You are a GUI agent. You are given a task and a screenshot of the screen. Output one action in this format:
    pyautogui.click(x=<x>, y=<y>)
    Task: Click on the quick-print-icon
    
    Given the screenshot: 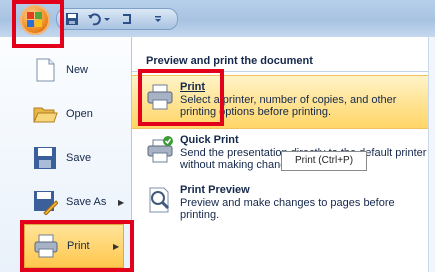 What is the action you would take?
    pyautogui.click(x=160, y=149)
    